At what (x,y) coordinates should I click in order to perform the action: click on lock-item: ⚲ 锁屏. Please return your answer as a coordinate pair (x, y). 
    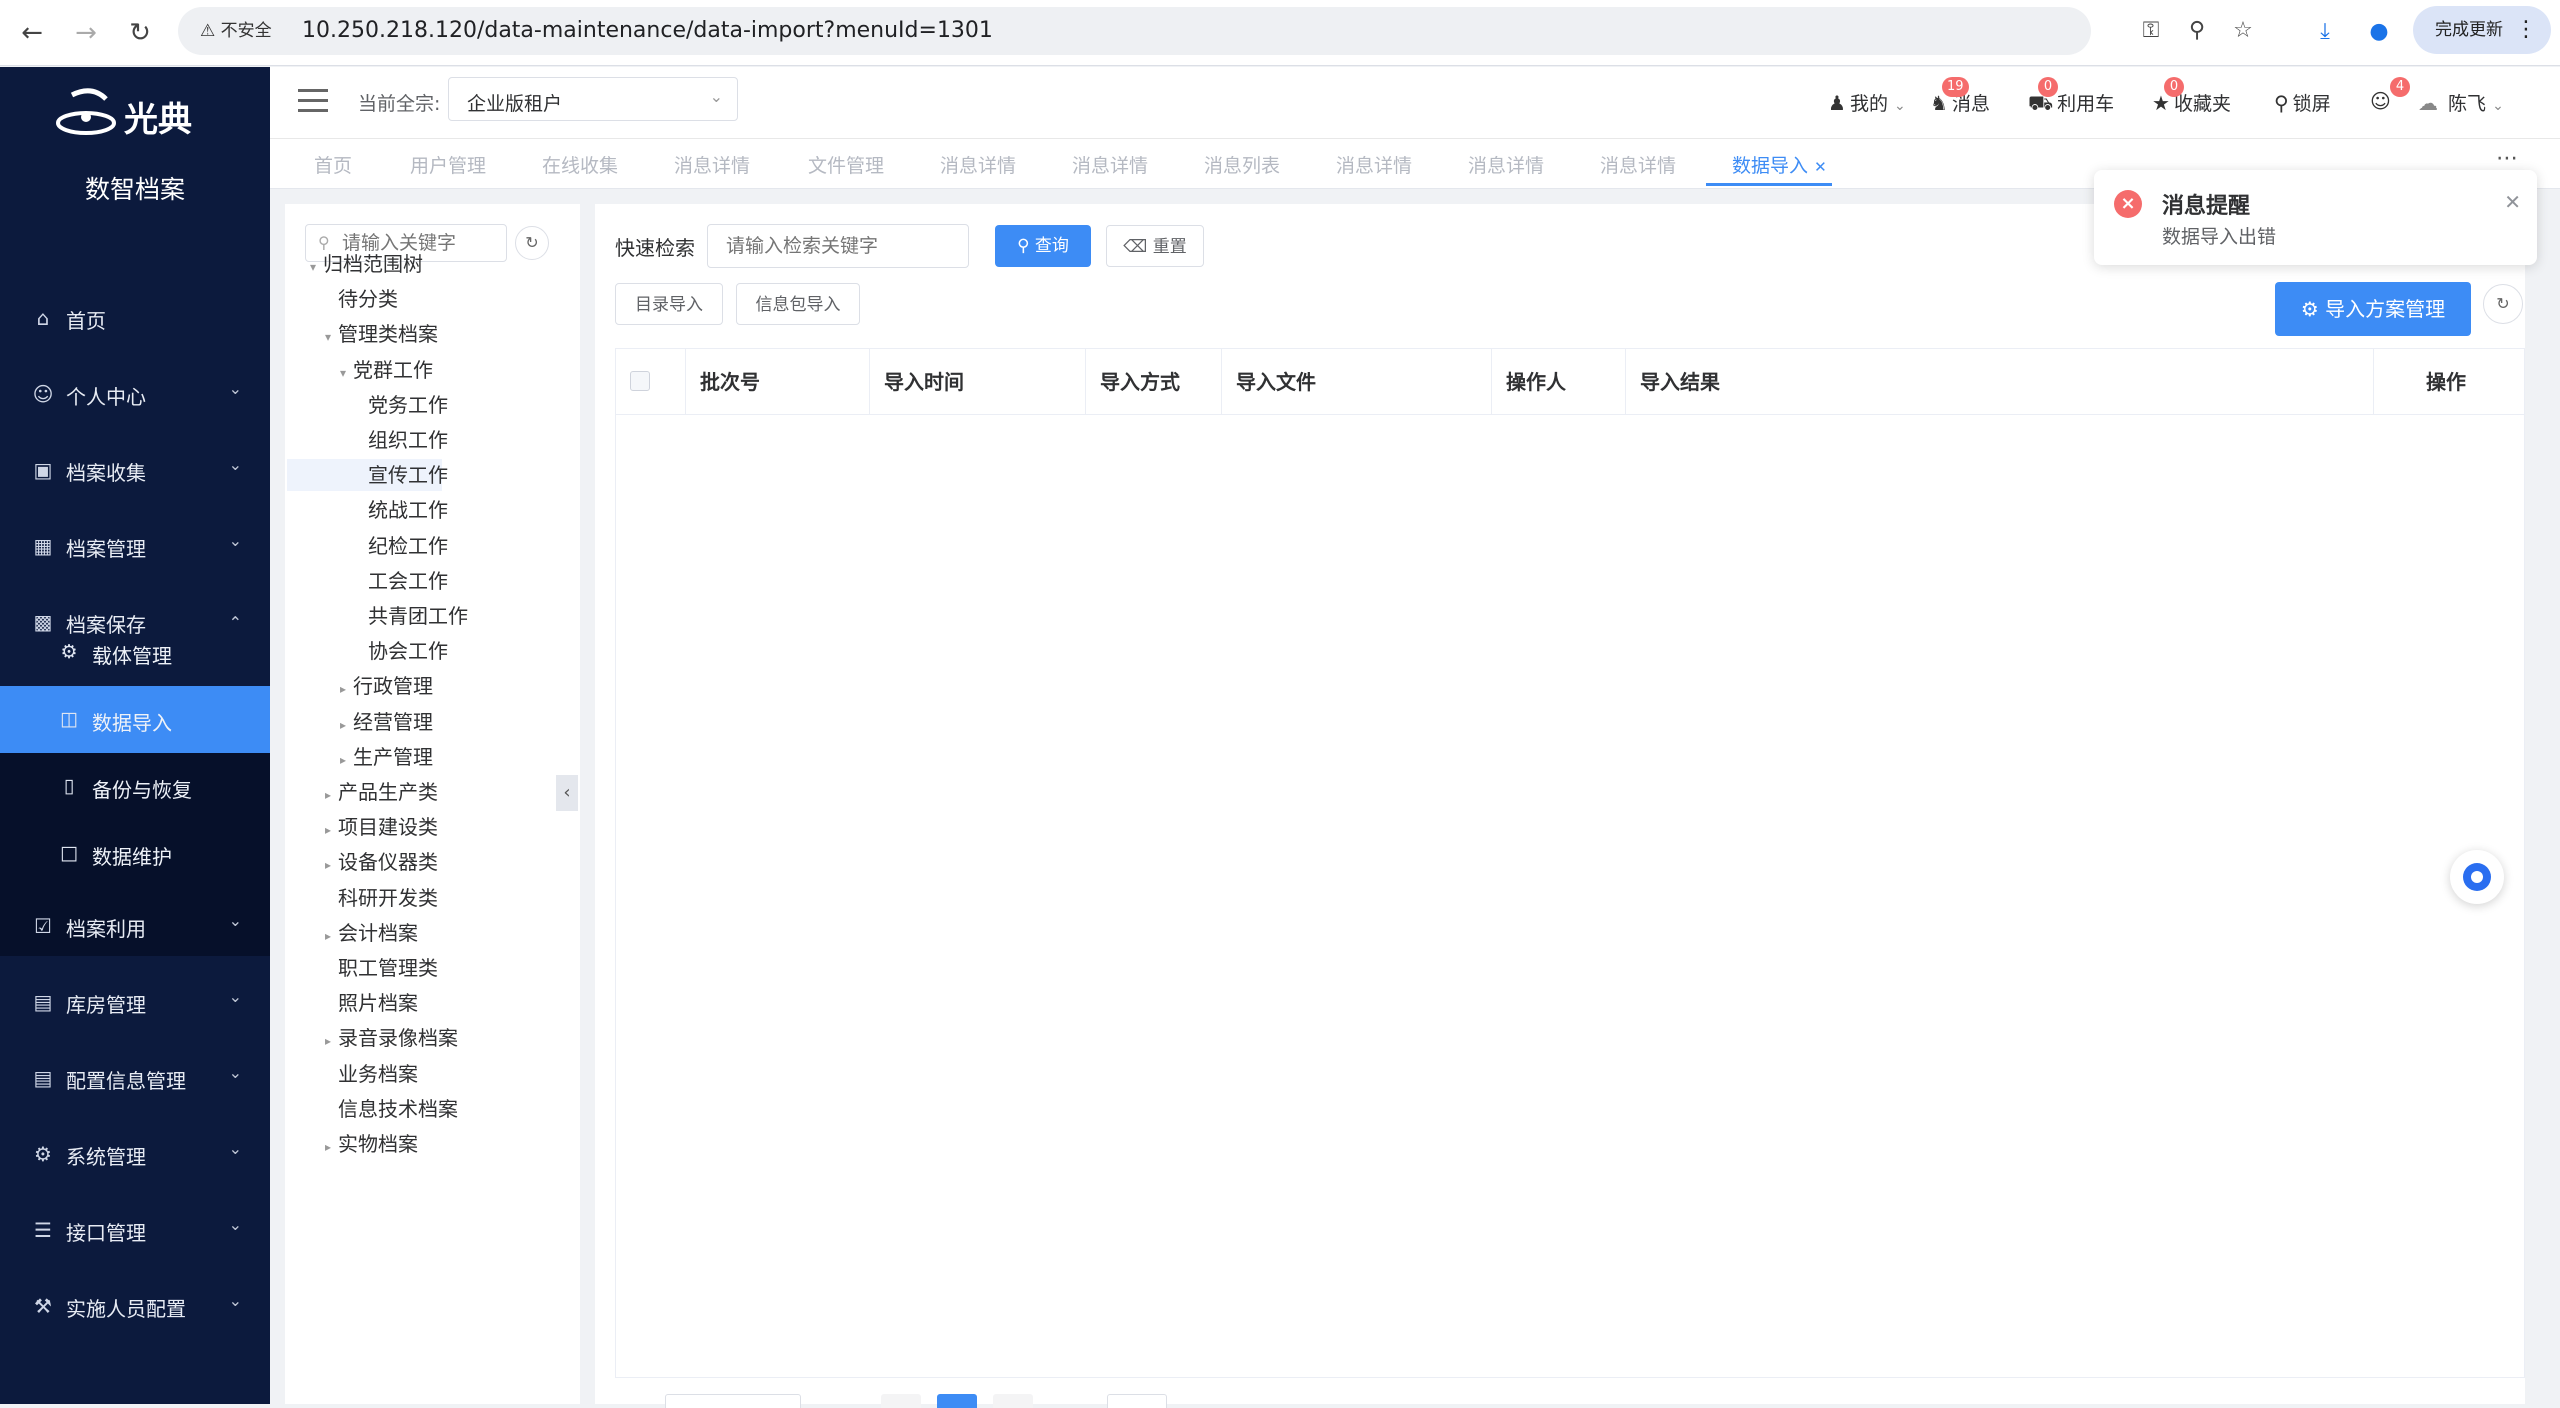
    Looking at the image, I should click on (2302, 102).